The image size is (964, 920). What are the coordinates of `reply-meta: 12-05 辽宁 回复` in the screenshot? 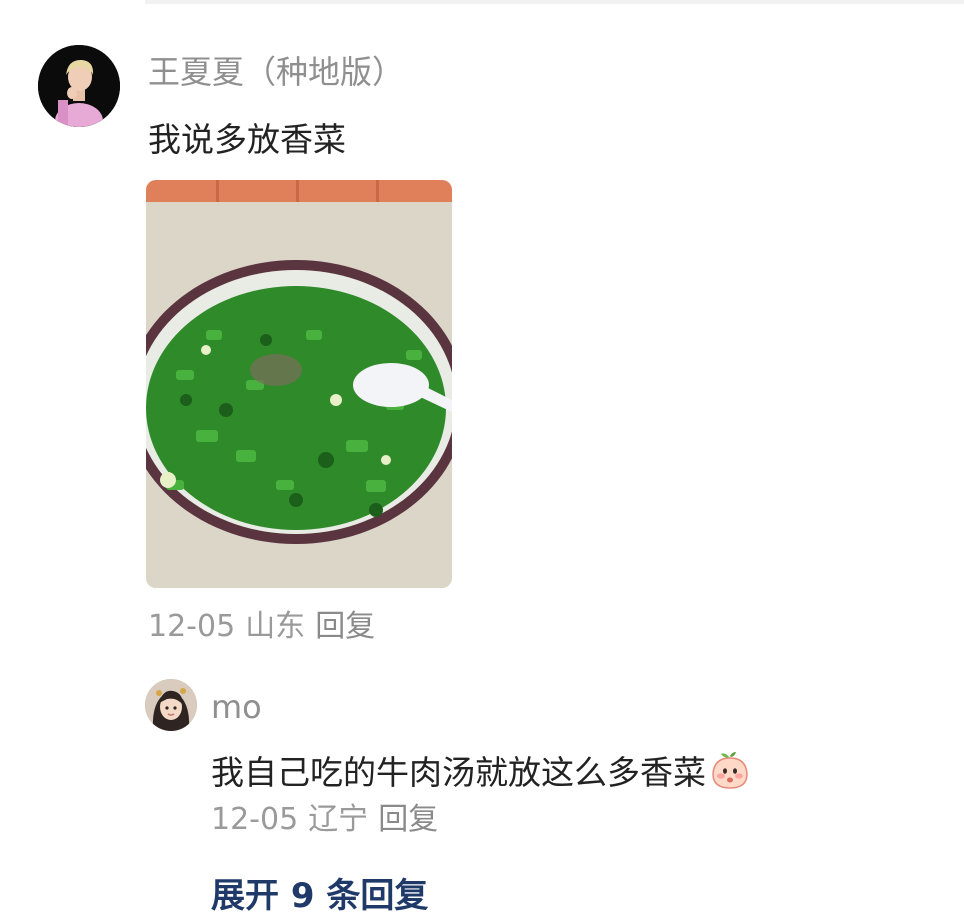 It's located at (329, 820).